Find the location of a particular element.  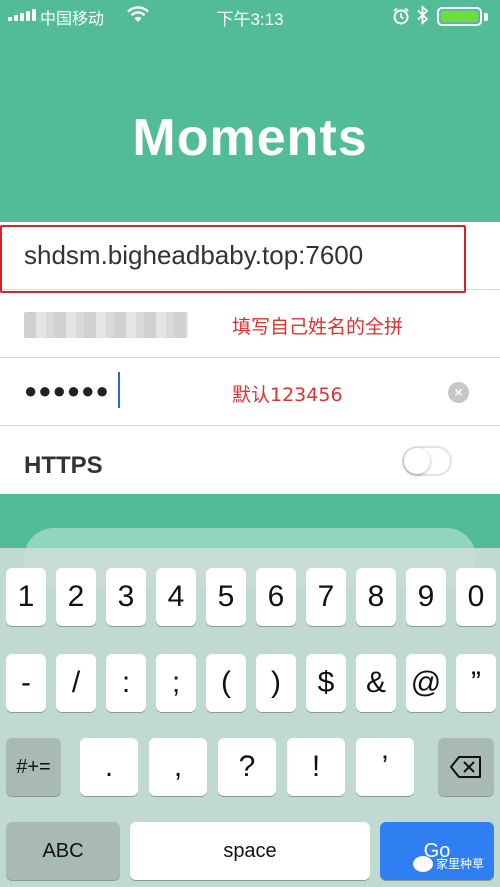

key-comma: , is located at coordinates (178, 767).